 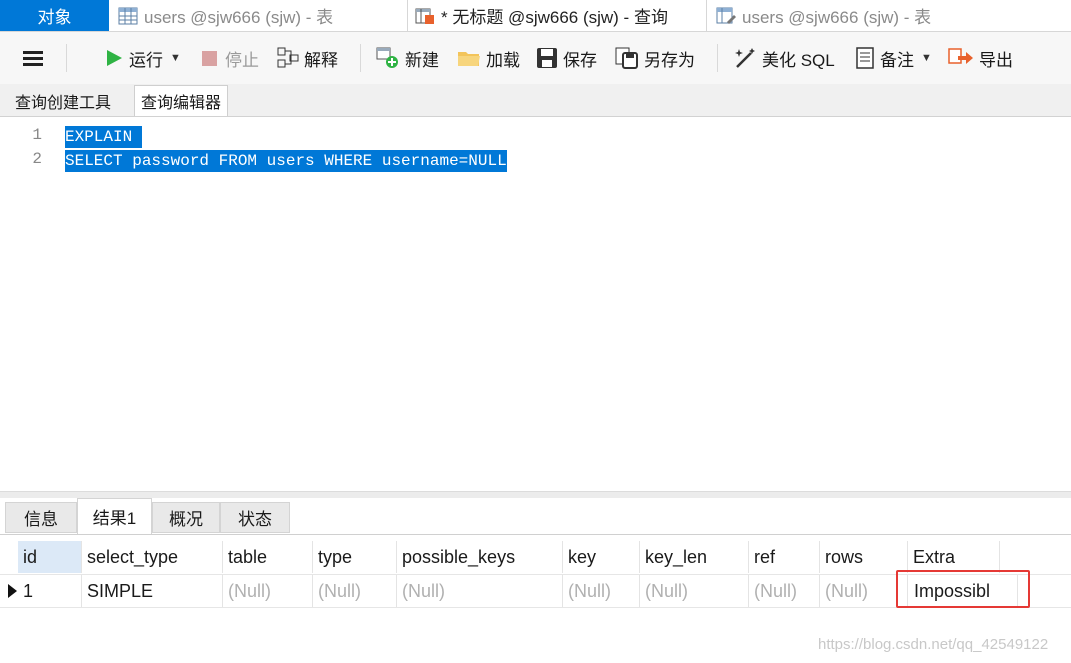 What do you see at coordinates (554, 17) in the screenshot?
I see `tab-untitled-label: * 无标题 @sjw666 (sjw) - 查询` at bounding box center [554, 17].